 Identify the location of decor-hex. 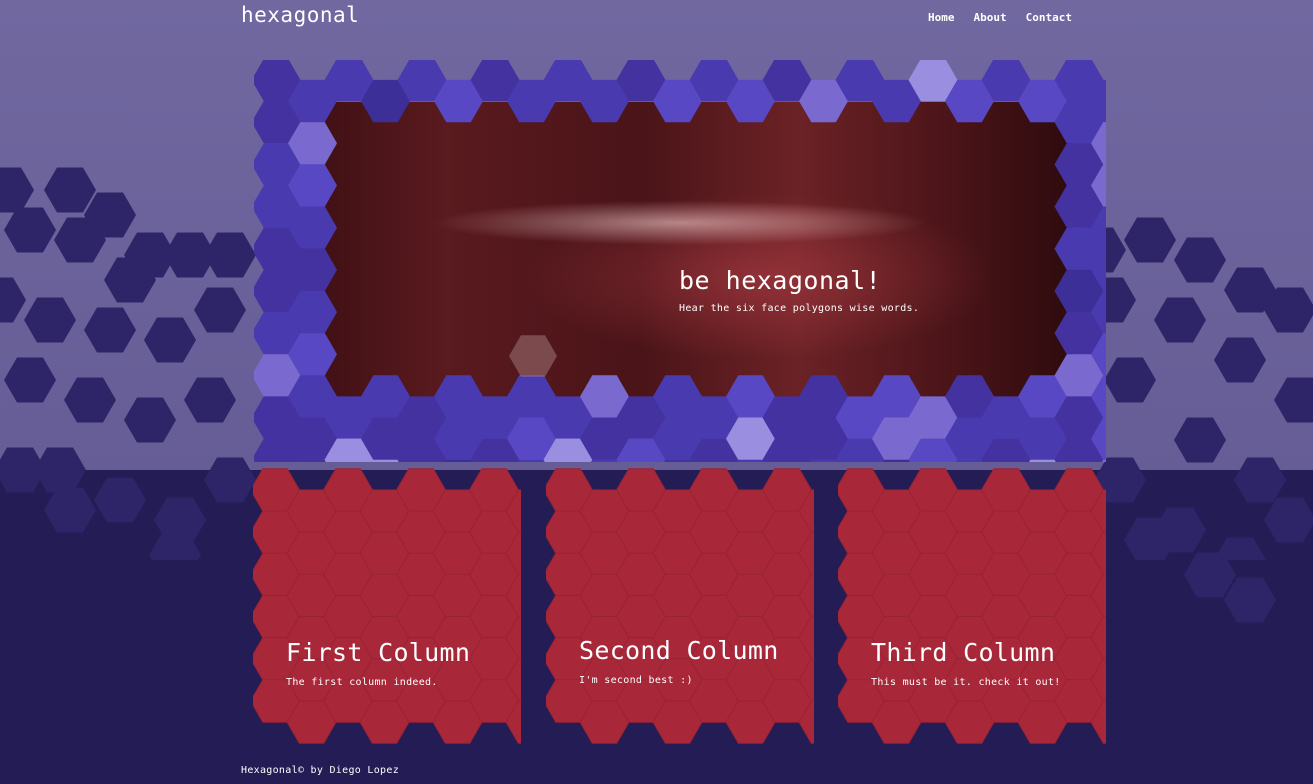
(533, 356).